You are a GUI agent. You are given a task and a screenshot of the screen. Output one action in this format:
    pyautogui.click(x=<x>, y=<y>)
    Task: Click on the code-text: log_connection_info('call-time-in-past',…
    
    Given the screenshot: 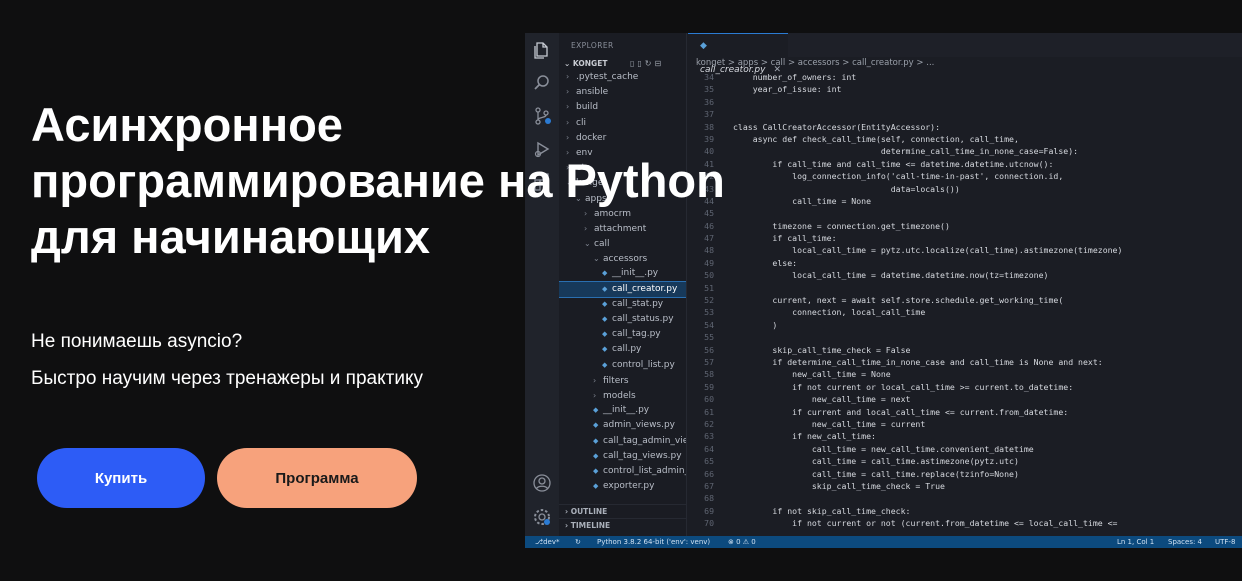 What is the action you would take?
    pyautogui.click(x=898, y=176)
    